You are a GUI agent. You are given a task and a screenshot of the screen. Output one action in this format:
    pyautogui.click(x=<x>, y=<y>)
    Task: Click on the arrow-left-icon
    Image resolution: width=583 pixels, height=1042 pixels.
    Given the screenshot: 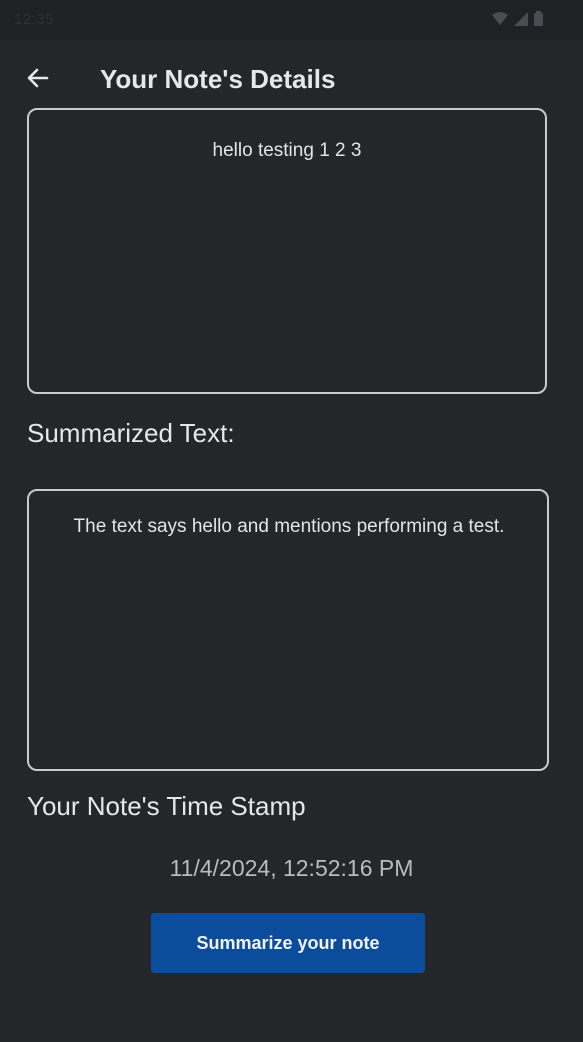 What is the action you would take?
    pyautogui.click(x=38, y=80)
    